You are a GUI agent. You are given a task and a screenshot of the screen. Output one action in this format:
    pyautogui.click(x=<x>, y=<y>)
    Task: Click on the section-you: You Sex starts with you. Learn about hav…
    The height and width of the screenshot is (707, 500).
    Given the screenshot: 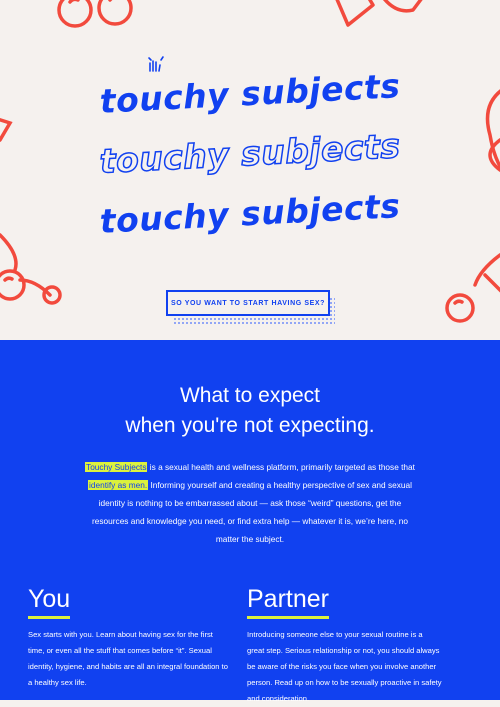 What is the action you would take?
    pyautogui.click(x=128, y=636)
    